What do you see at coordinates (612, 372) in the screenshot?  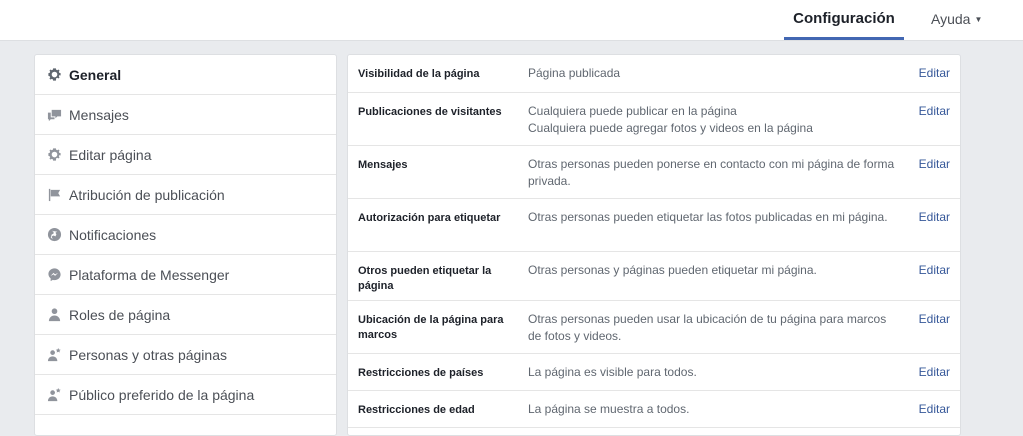 I see `row-value-line: La página es visible para todos.` at bounding box center [612, 372].